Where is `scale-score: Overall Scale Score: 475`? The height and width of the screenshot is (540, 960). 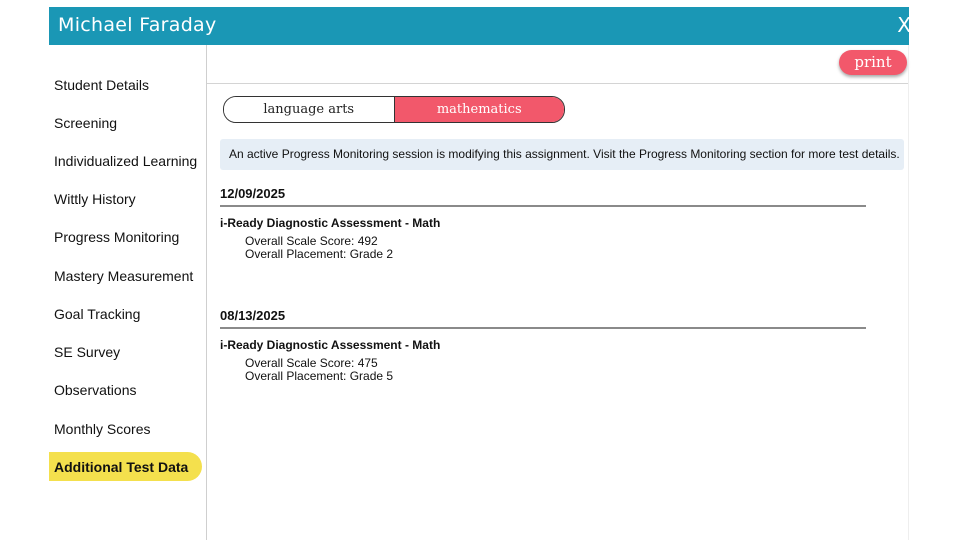 scale-score: Overall Scale Score: 475 is located at coordinates (311, 363).